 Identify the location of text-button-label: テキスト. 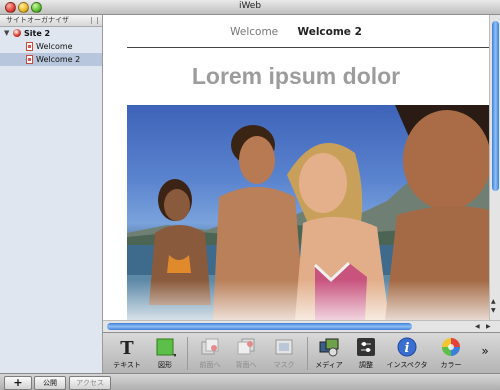
(127, 365).